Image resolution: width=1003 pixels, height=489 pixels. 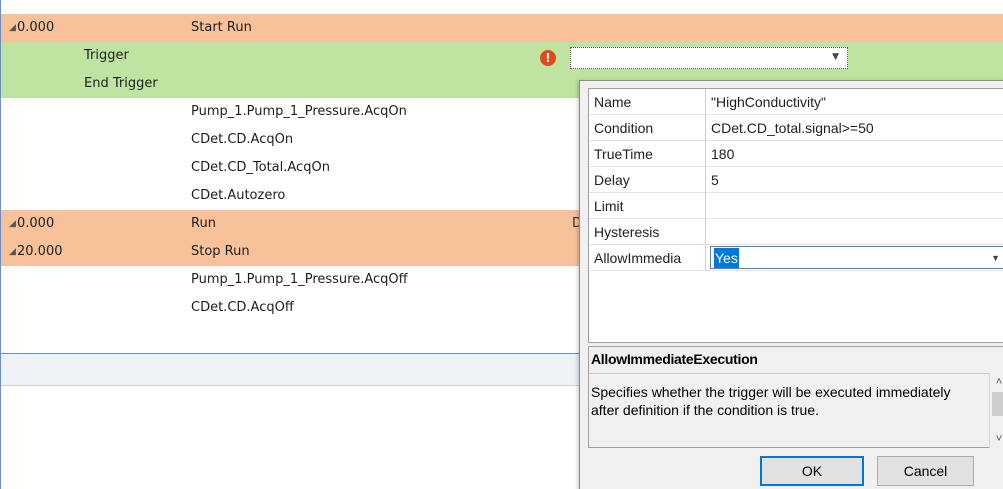 What do you see at coordinates (650, 258) in the screenshot?
I see `property-name: AllowImmedia` at bounding box center [650, 258].